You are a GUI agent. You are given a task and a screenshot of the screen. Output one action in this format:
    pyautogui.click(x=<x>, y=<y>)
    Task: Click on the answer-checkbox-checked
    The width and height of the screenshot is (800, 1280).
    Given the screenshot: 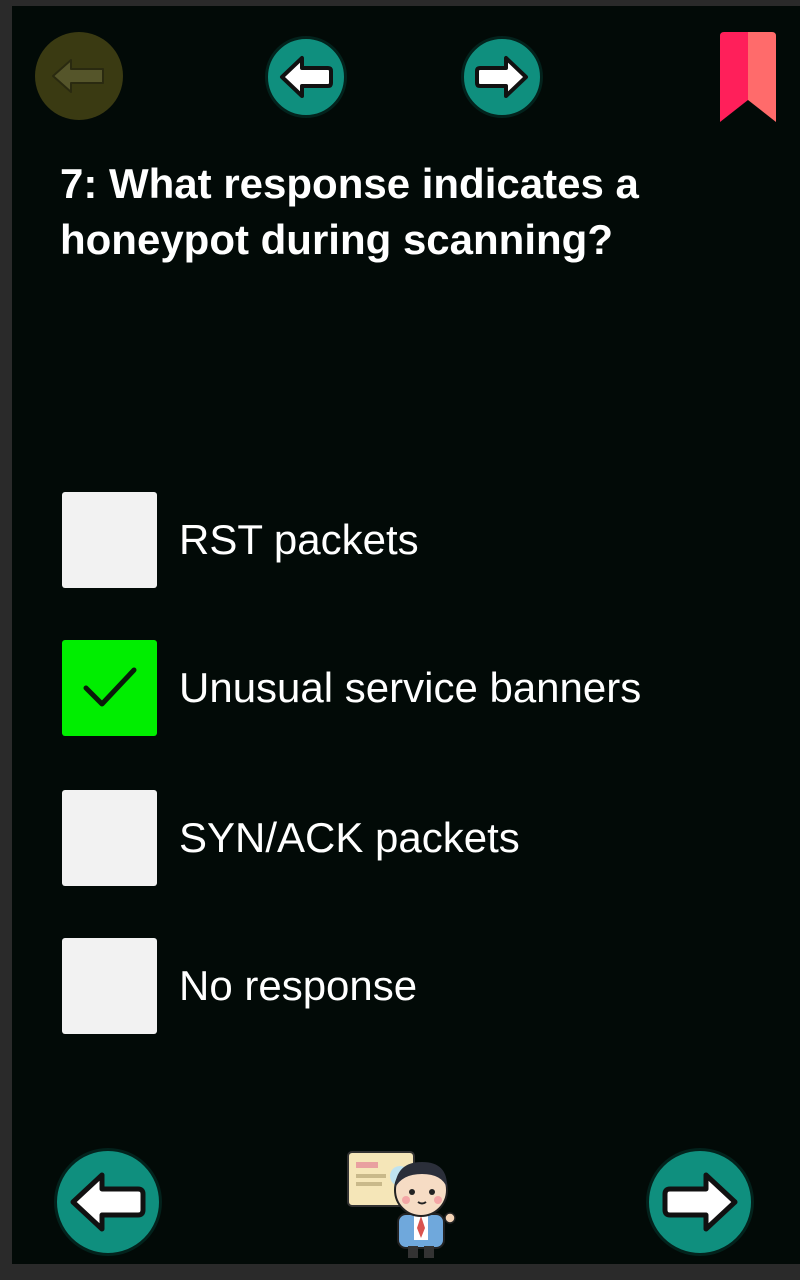 What is the action you would take?
    pyautogui.click(x=109, y=688)
    